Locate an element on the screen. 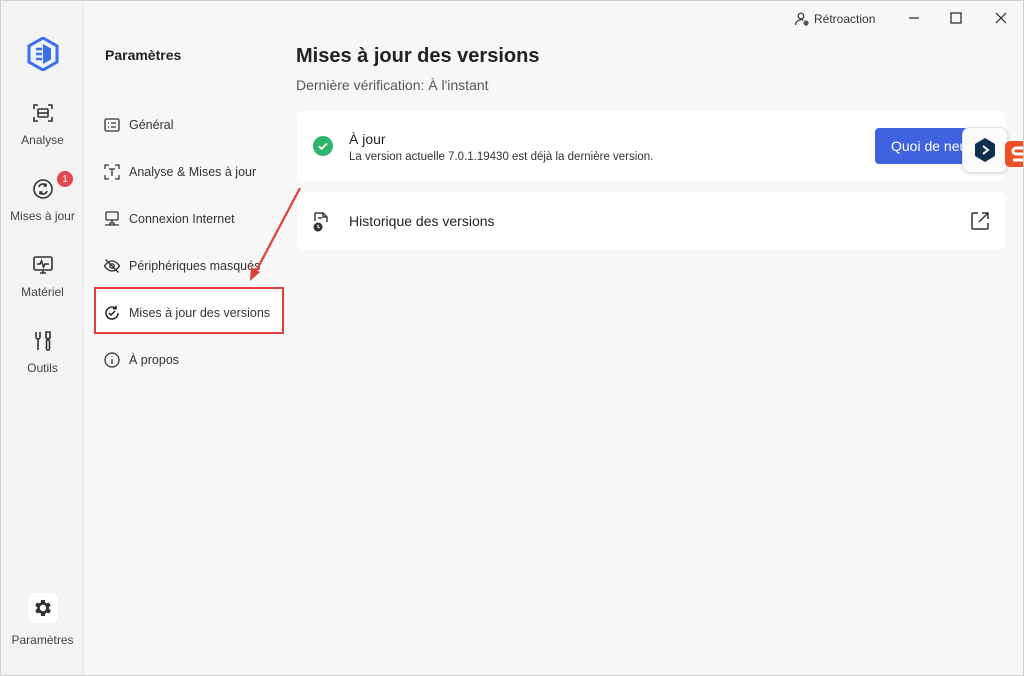 Image resolution: width=1024 pixels, height=676 pixels. rail-settings-label: Paramètres is located at coordinates (42, 640).